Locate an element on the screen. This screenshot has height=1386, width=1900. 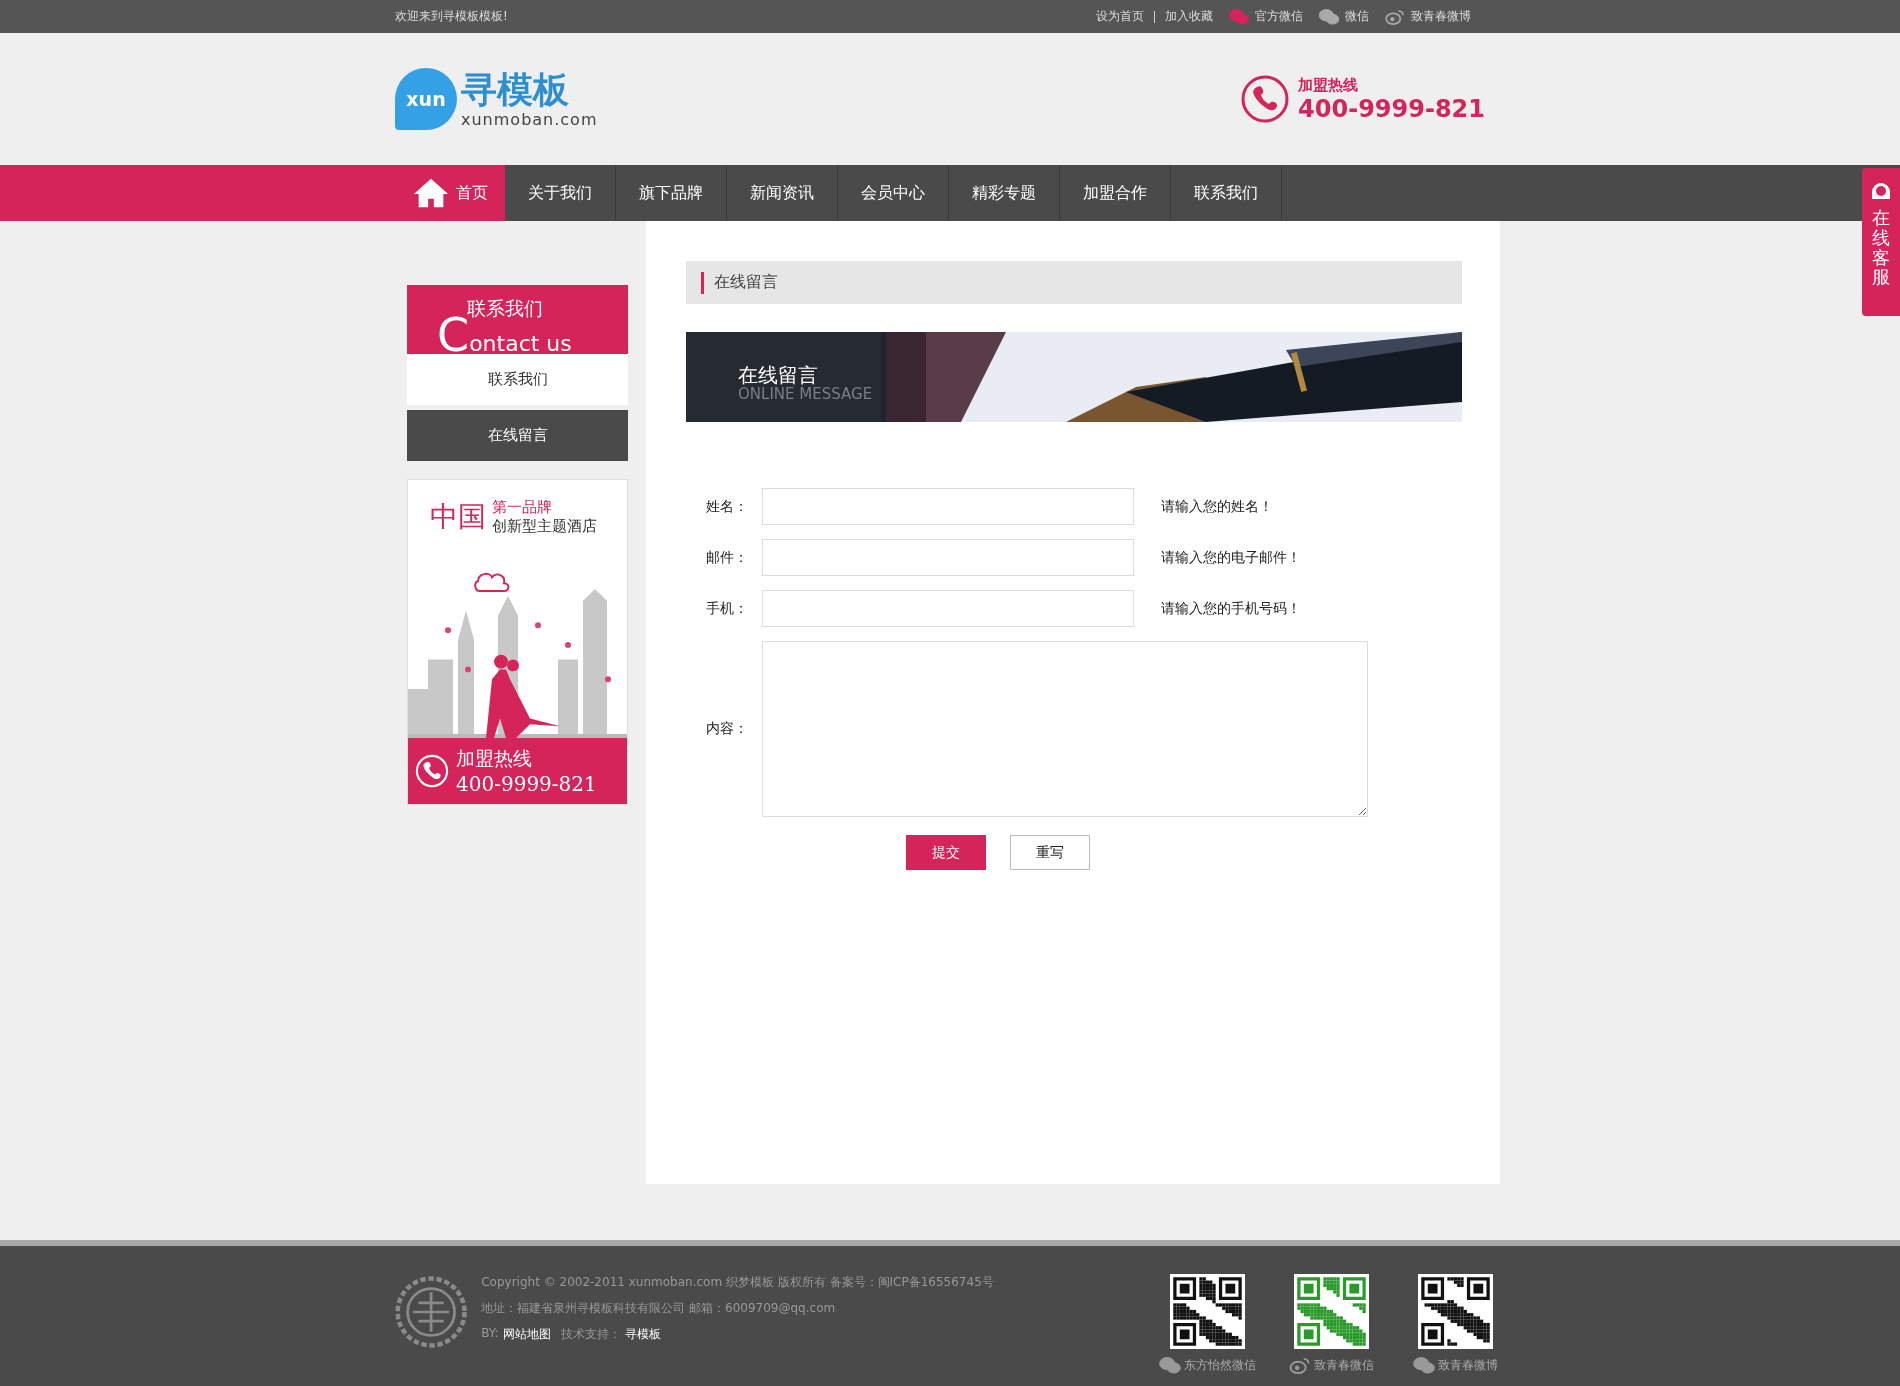
field-label: 姓名： is located at coordinates (727, 506).